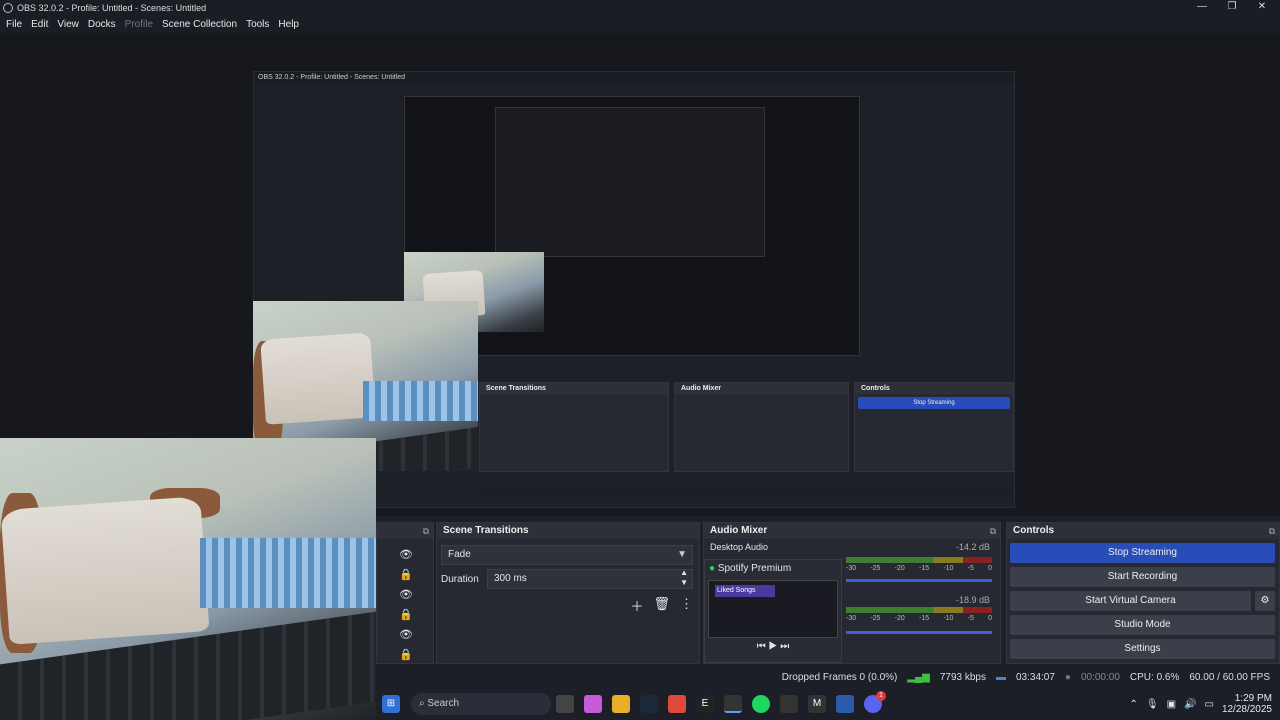  Describe the element at coordinates (1035, 677) in the screenshot. I see `stream-time: 03:34:07` at that location.